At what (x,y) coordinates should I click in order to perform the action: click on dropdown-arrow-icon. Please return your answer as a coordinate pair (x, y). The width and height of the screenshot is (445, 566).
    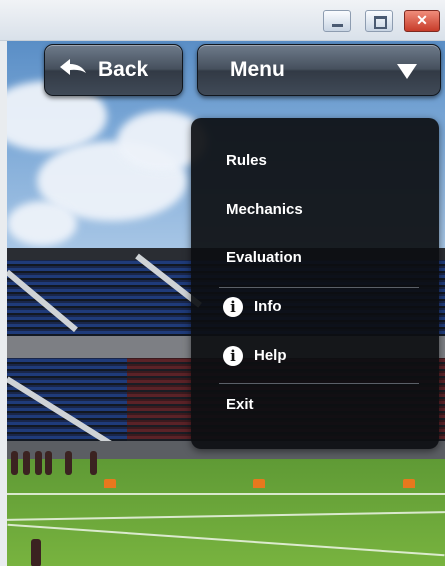
    Looking at the image, I should click on (407, 71).